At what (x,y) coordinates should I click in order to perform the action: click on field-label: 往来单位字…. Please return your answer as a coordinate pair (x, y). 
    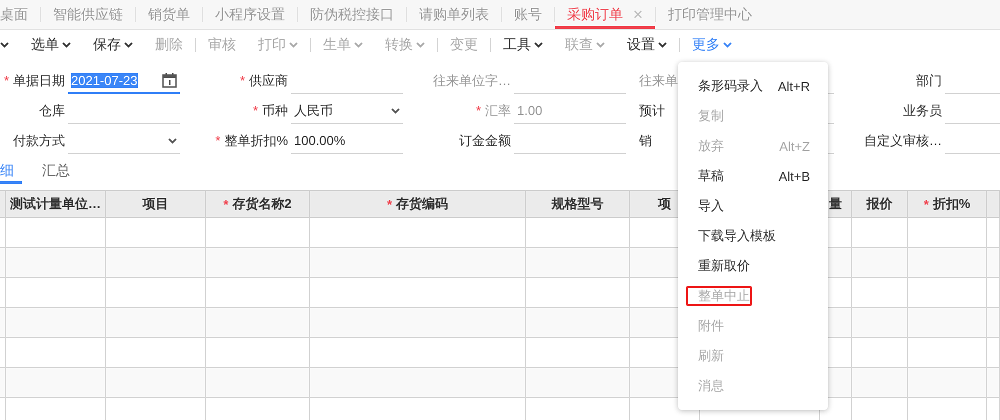
    Looking at the image, I should click on (472, 81).